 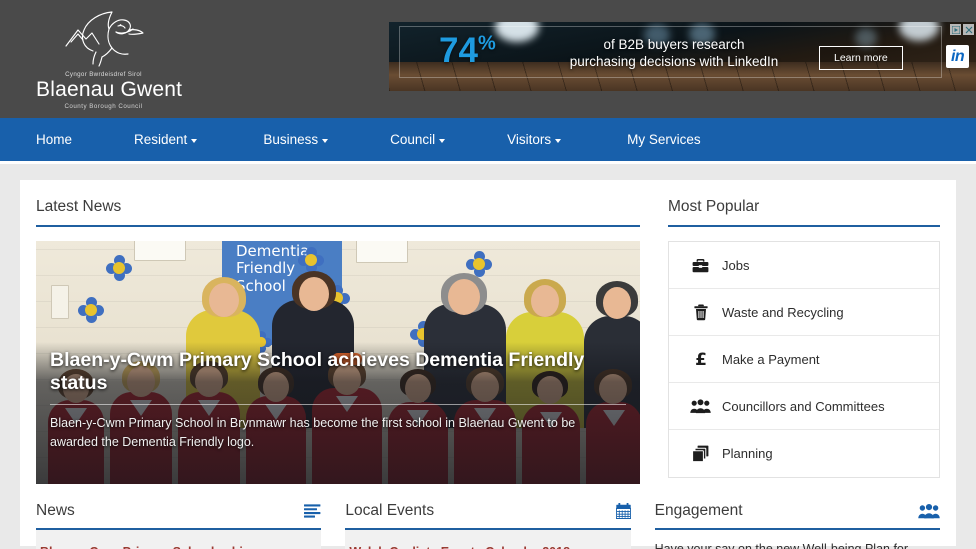 I want to click on most-popular-item-make-a-payment: £ Make a Payment, so click(x=804, y=359).